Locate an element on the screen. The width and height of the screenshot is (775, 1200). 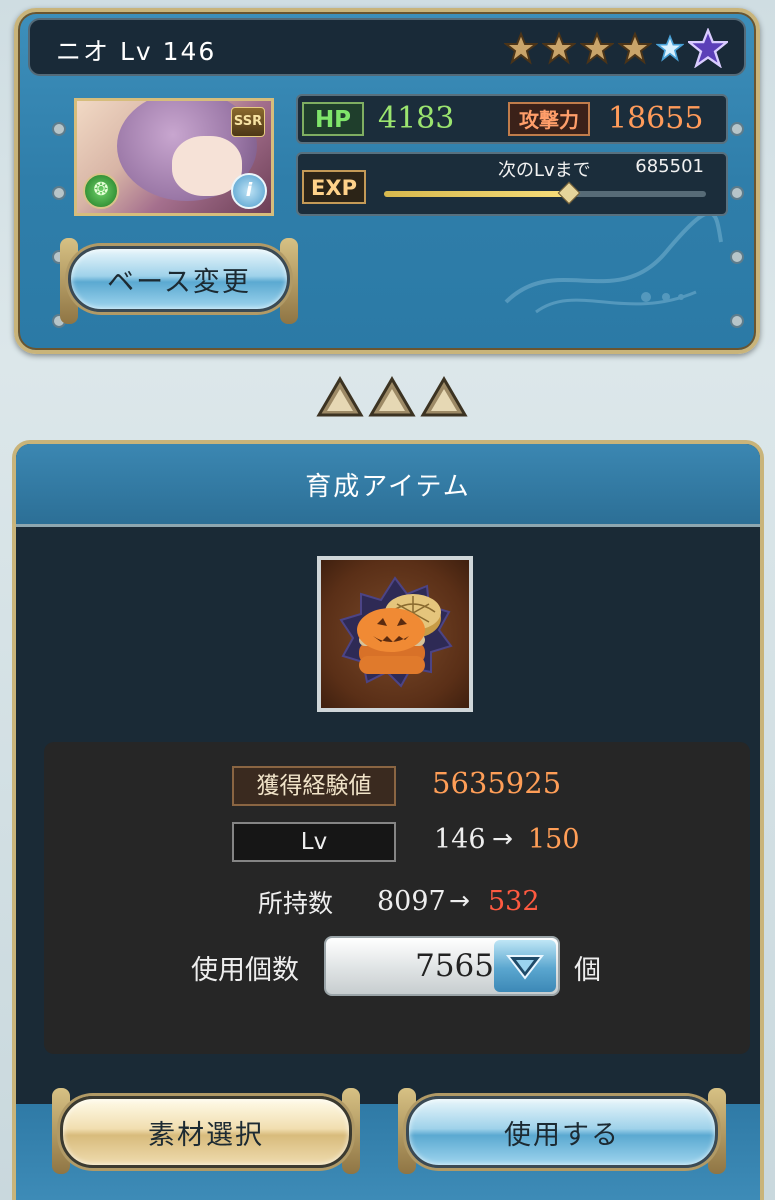
owned-to-value: 532 is located at coordinates (514, 901).